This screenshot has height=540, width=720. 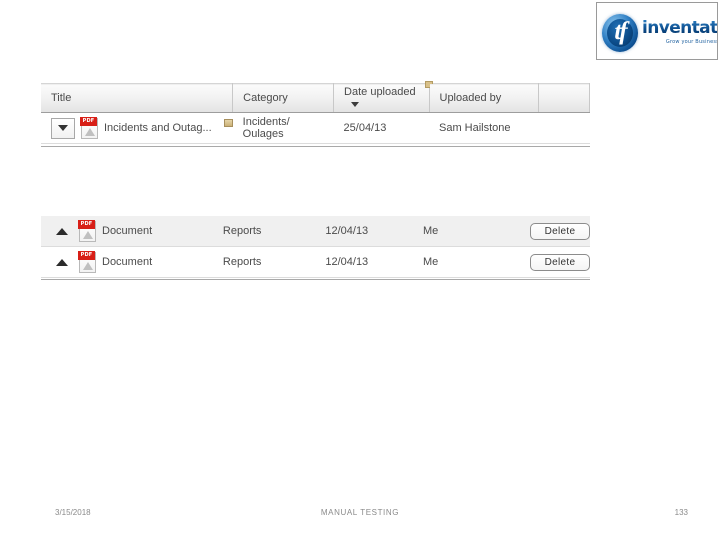 I want to click on column-header-title: Title, so click(x=137, y=98).